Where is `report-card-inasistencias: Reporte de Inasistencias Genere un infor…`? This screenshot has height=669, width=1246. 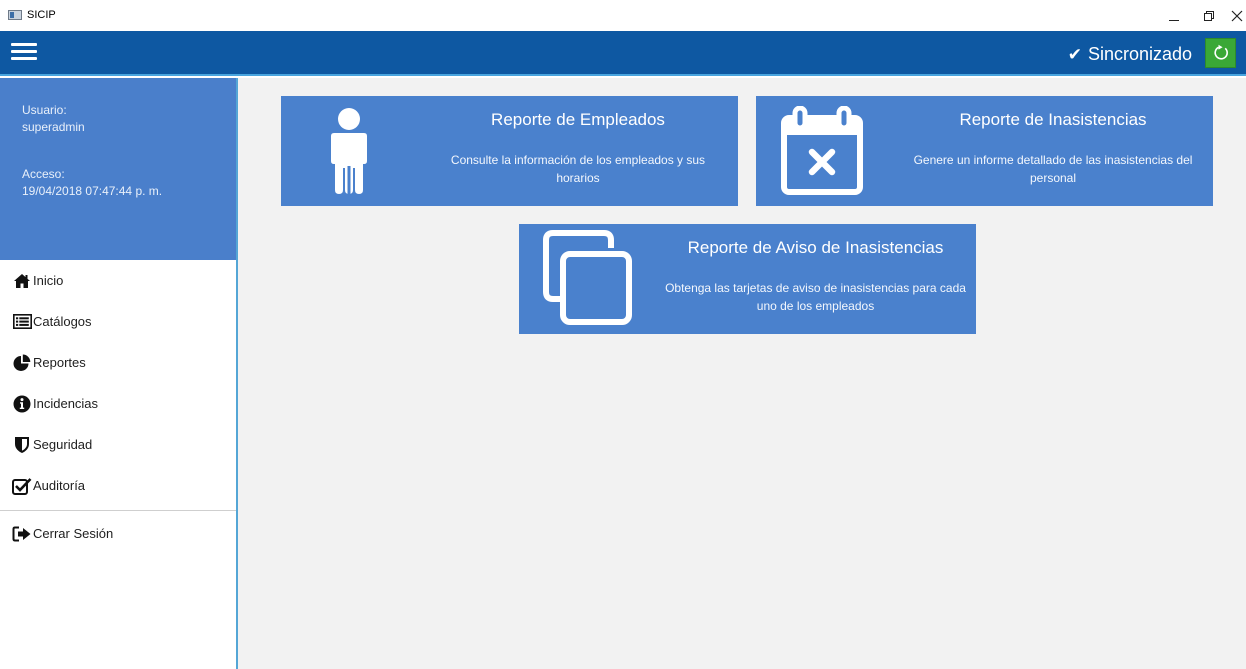 report-card-inasistencias: Reporte de Inasistencias Genere un infor… is located at coordinates (984, 151).